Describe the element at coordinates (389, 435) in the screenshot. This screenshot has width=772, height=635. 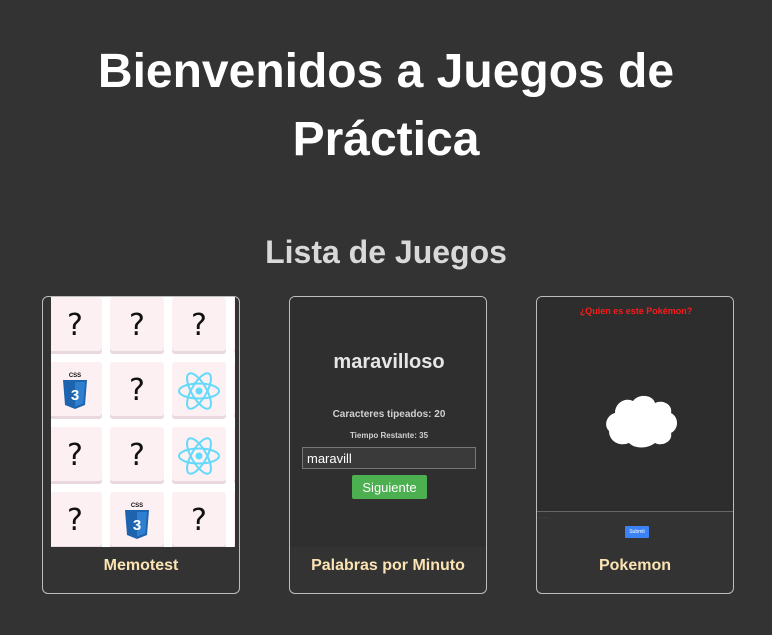
I see `time-remaining: Tiempo Restante: 35` at that location.